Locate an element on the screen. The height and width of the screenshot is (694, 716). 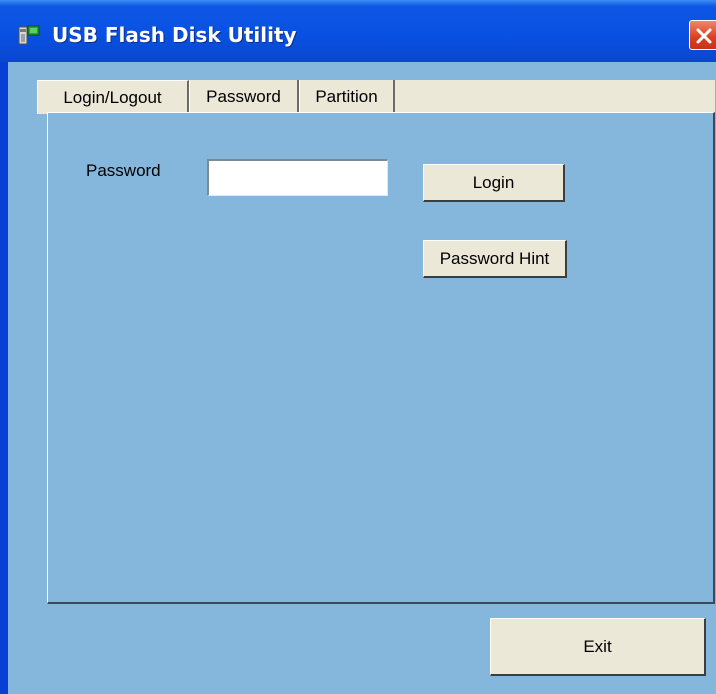
tab-login-logout: Login/Logout is located at coordinates (113, 97).